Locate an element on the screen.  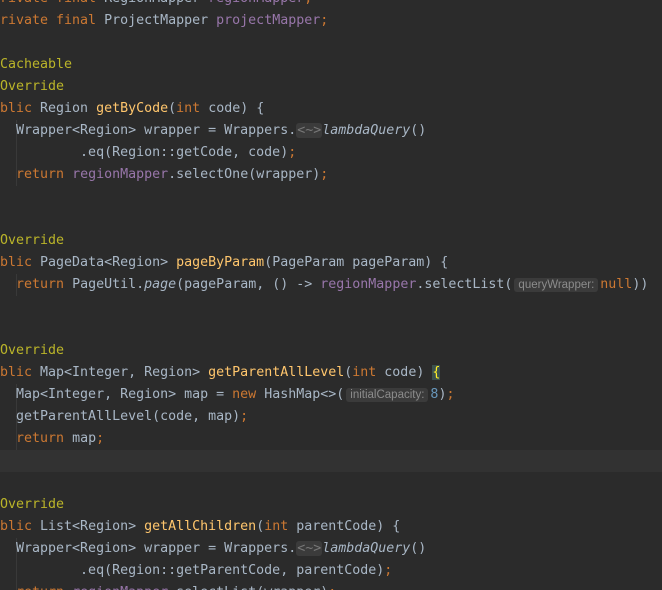
identifier-token: ProjectMapper is located at coordinates (160, 20).